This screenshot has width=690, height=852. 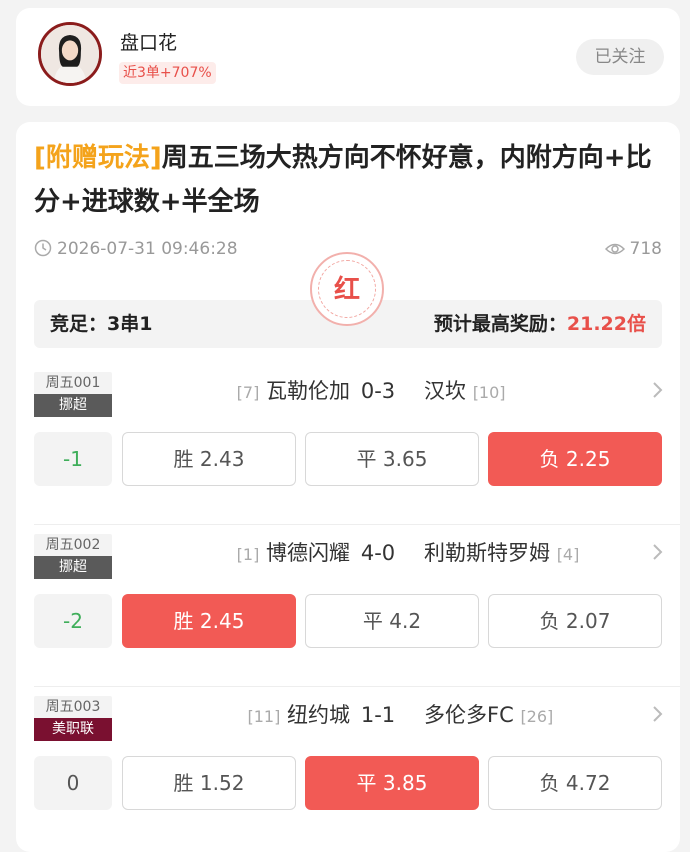 I want to click on publish-time: 2026-07-31 09:46:28, so click(x=136, y=249).